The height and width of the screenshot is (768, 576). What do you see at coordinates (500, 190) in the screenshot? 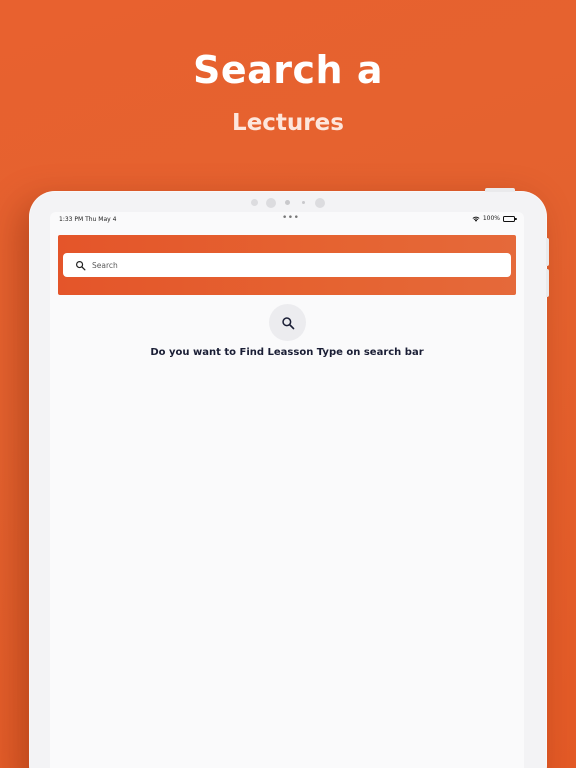
I see `top-button` at bounding box center [500, 190].